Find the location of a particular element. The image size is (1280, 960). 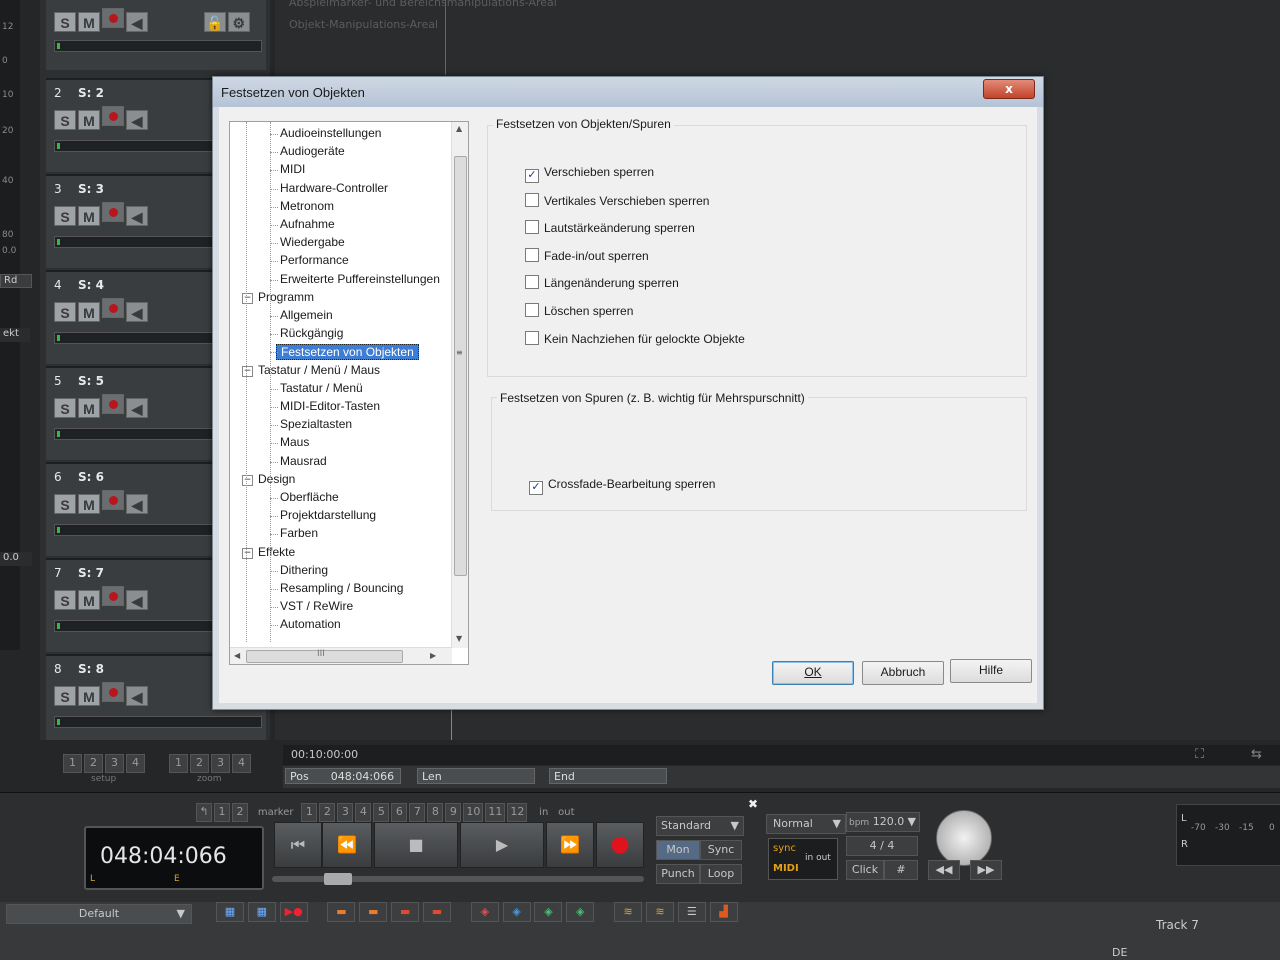

checkbox-option: Löschen sperren is located at coordinates (579, 310).